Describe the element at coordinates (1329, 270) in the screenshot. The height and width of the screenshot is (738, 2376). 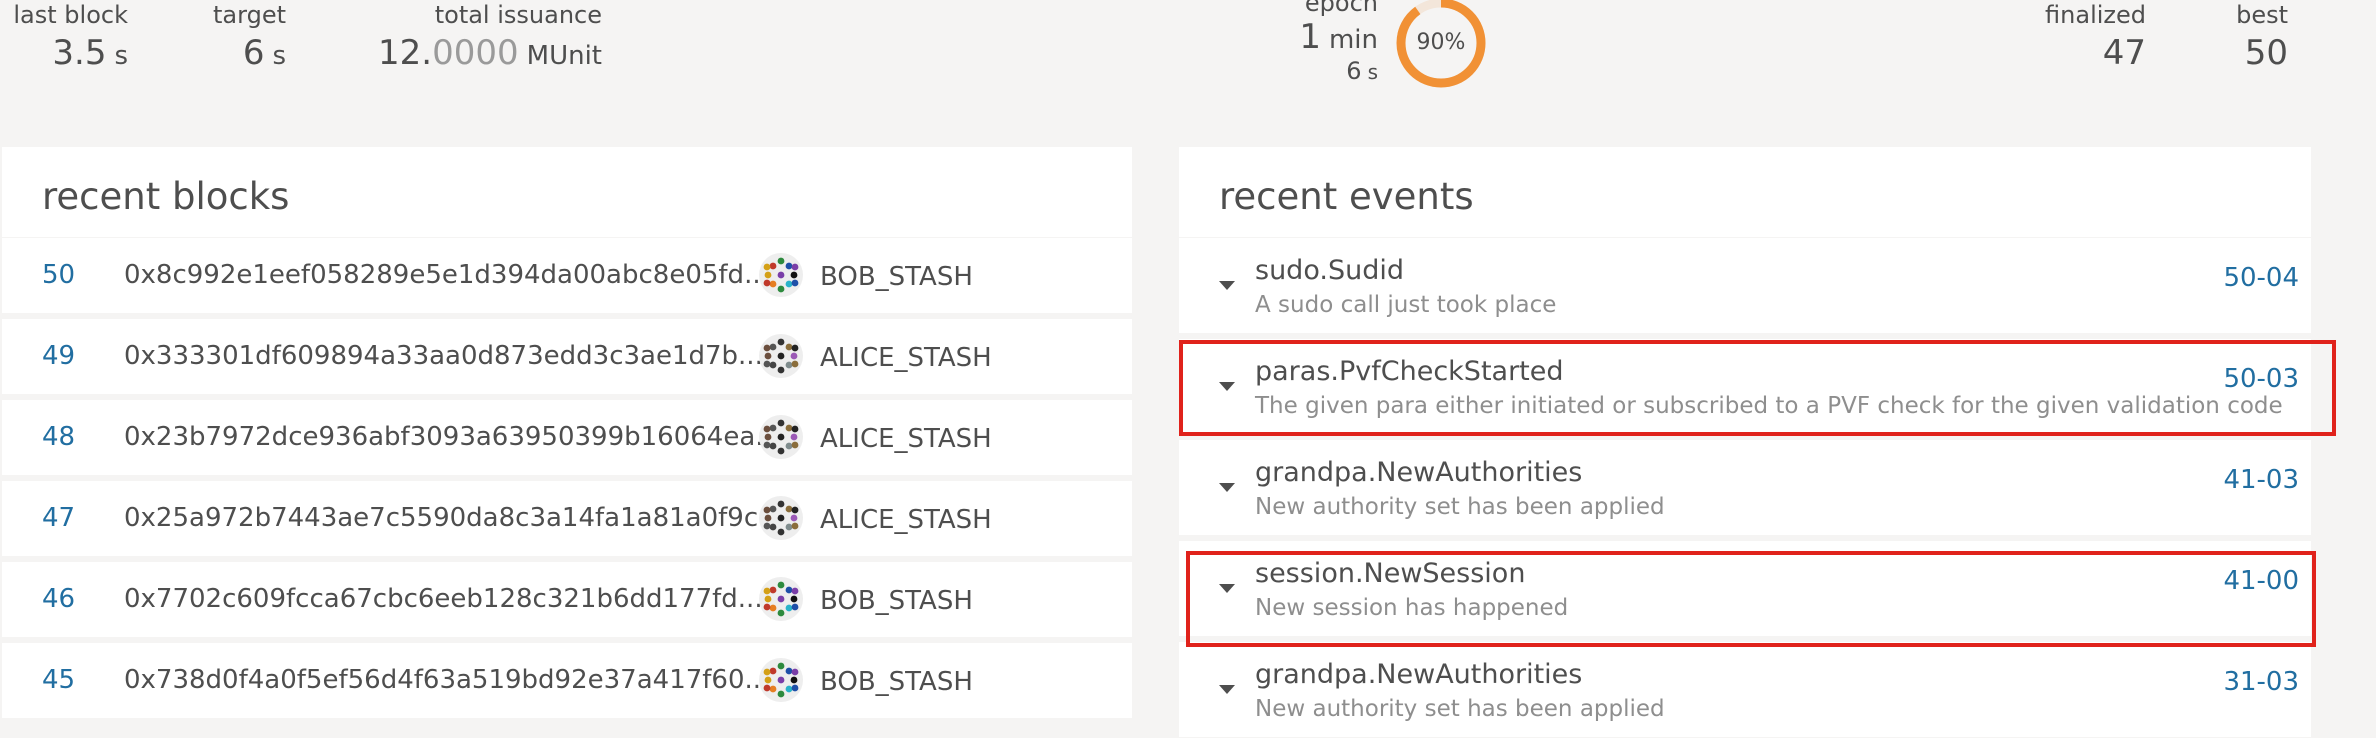
I see `event-title: sudo.Sudid` at that location.